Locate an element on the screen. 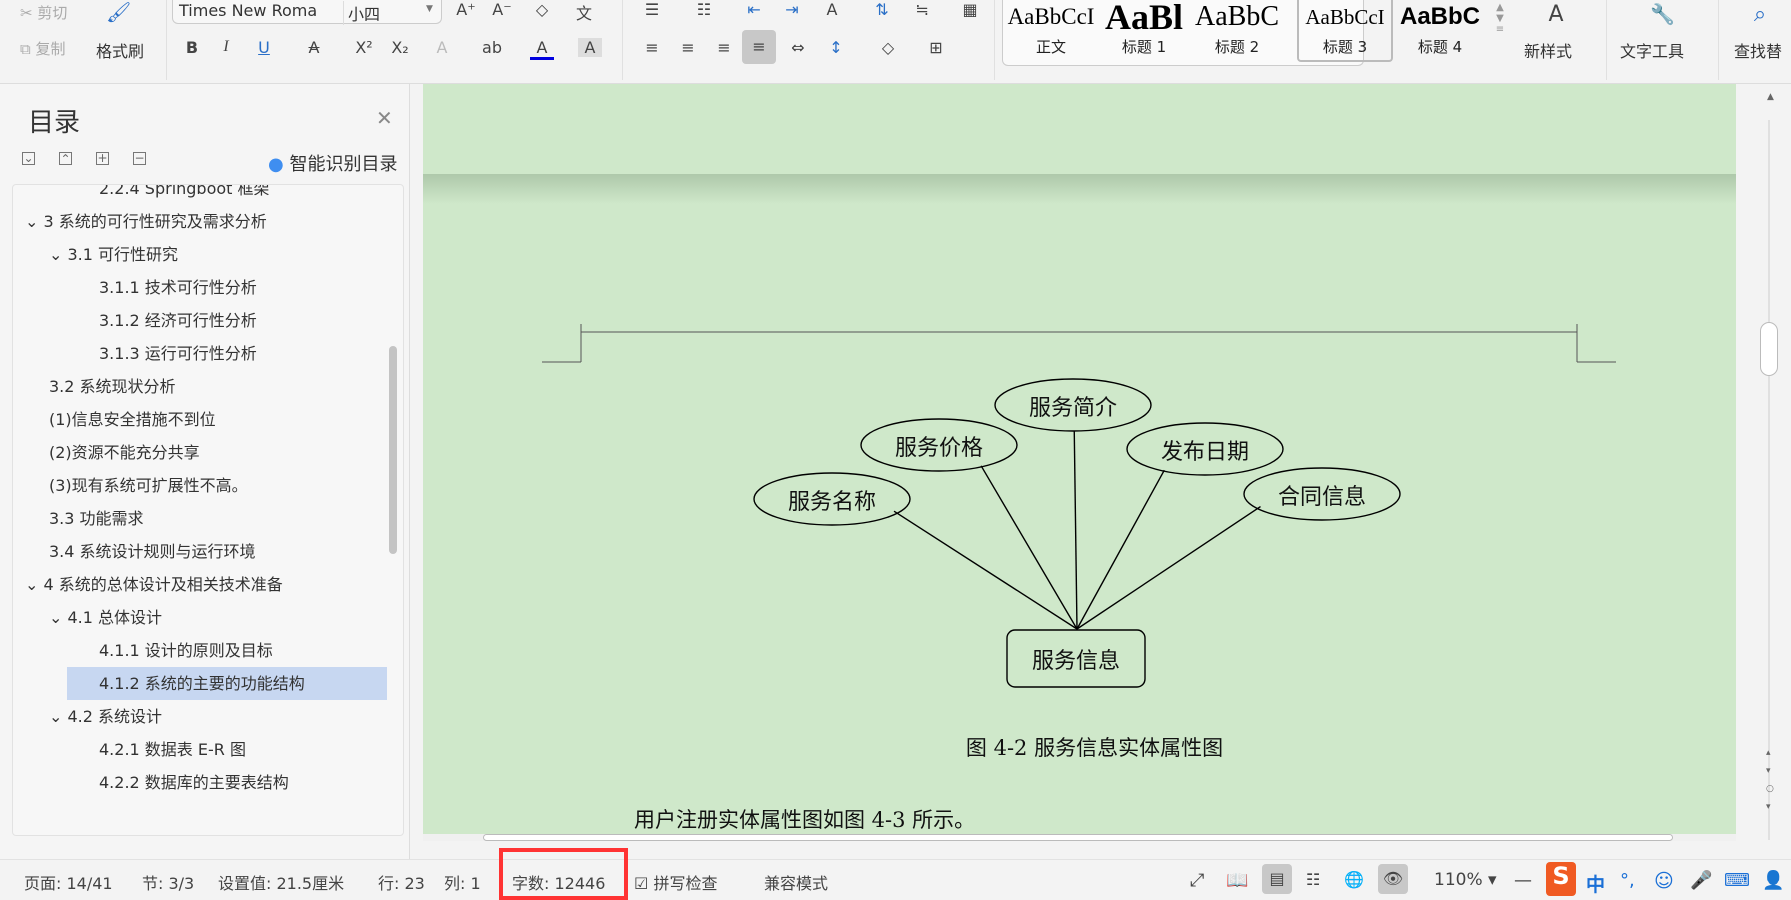  toc-item: ⌄ 3 系统的可行性研究及需求分析 is located at coordinates (200, 221).